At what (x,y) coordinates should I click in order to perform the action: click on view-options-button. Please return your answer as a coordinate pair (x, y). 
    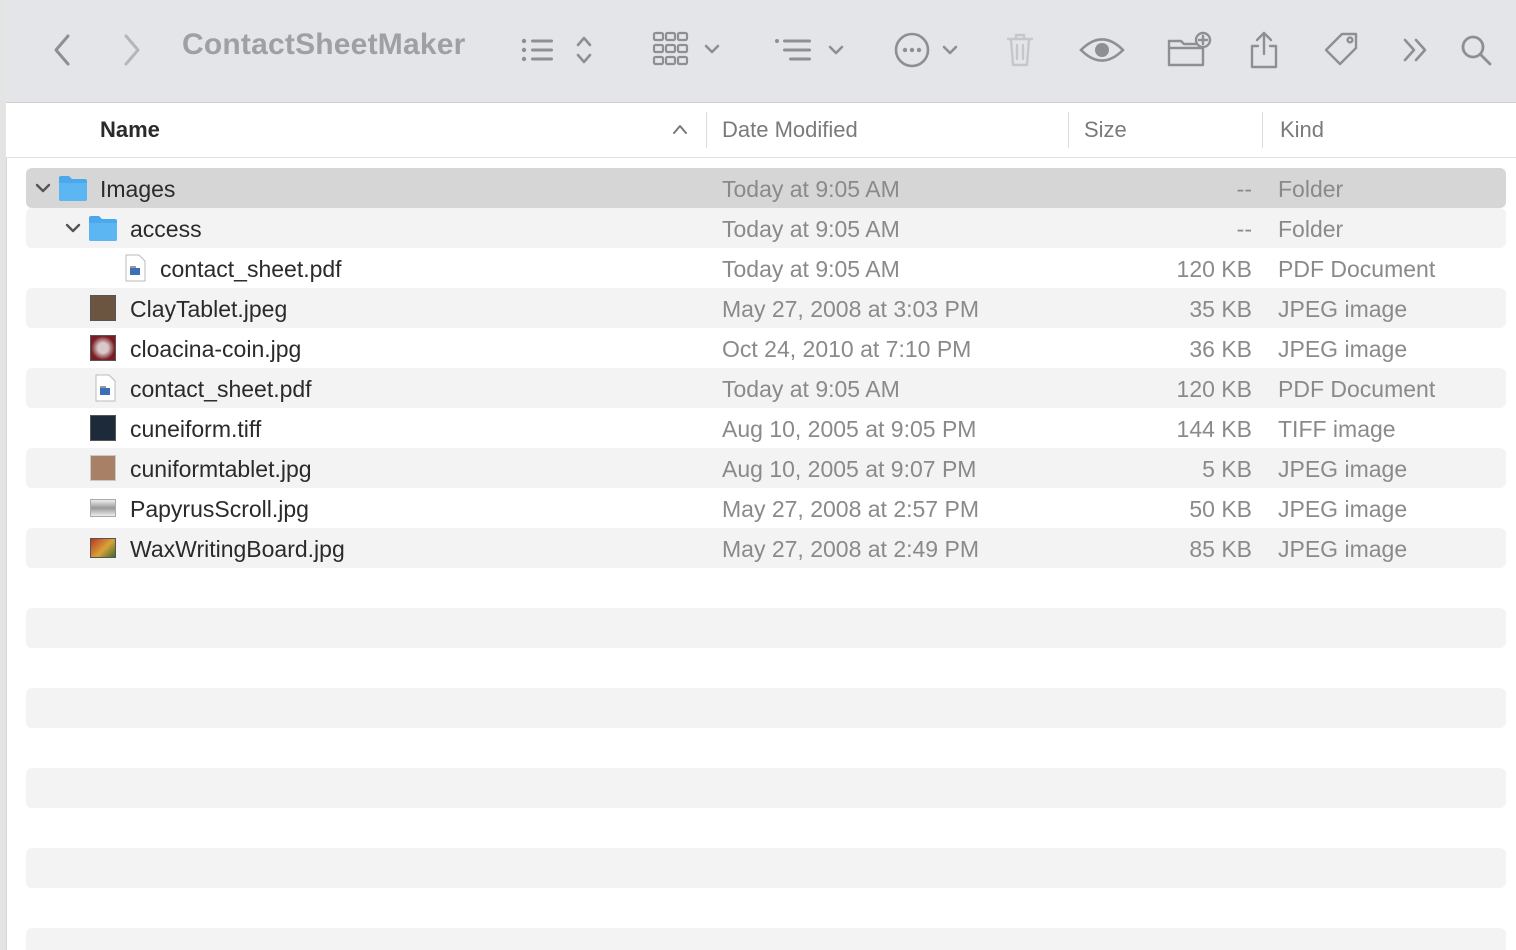
    Looking at the image, I should click on (559, 50).